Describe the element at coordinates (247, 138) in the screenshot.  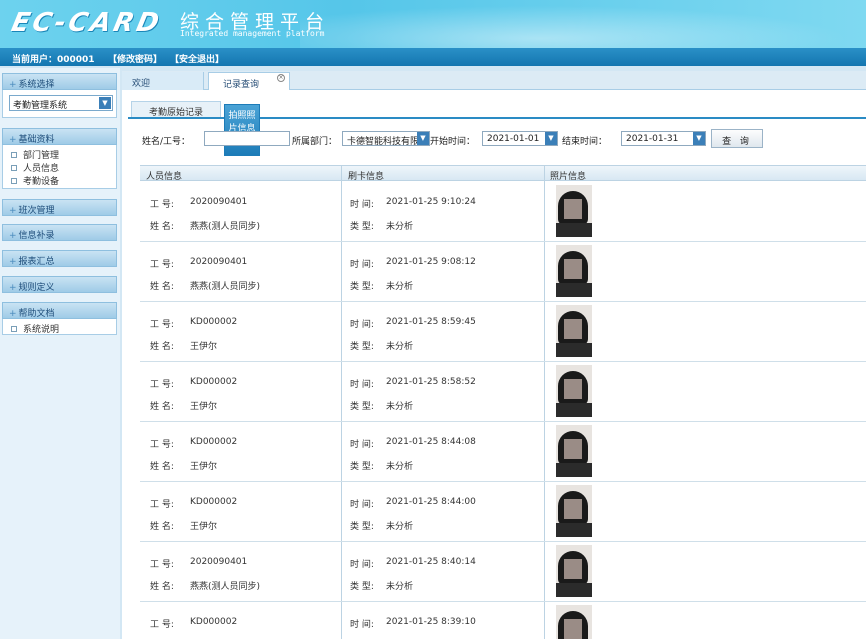
I see `name-id-input` at that location.